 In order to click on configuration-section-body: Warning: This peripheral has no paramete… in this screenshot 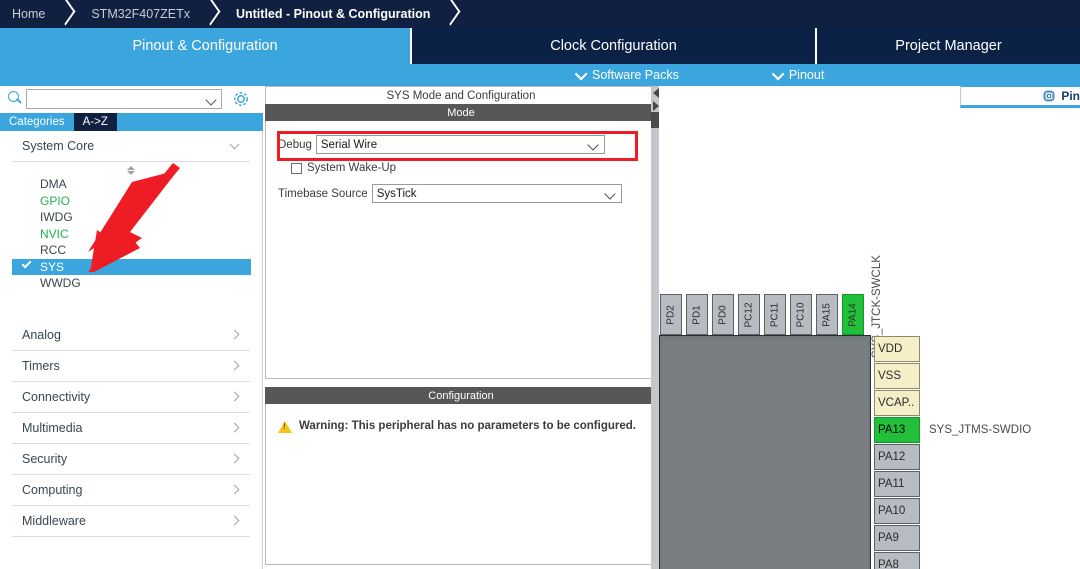, I will do `click(461, 484)`.